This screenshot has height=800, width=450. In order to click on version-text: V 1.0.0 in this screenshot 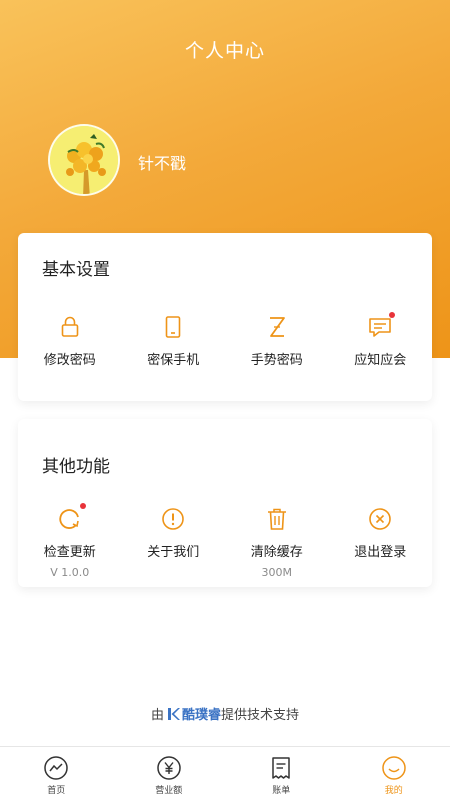, I will do `click(70, 572)`.